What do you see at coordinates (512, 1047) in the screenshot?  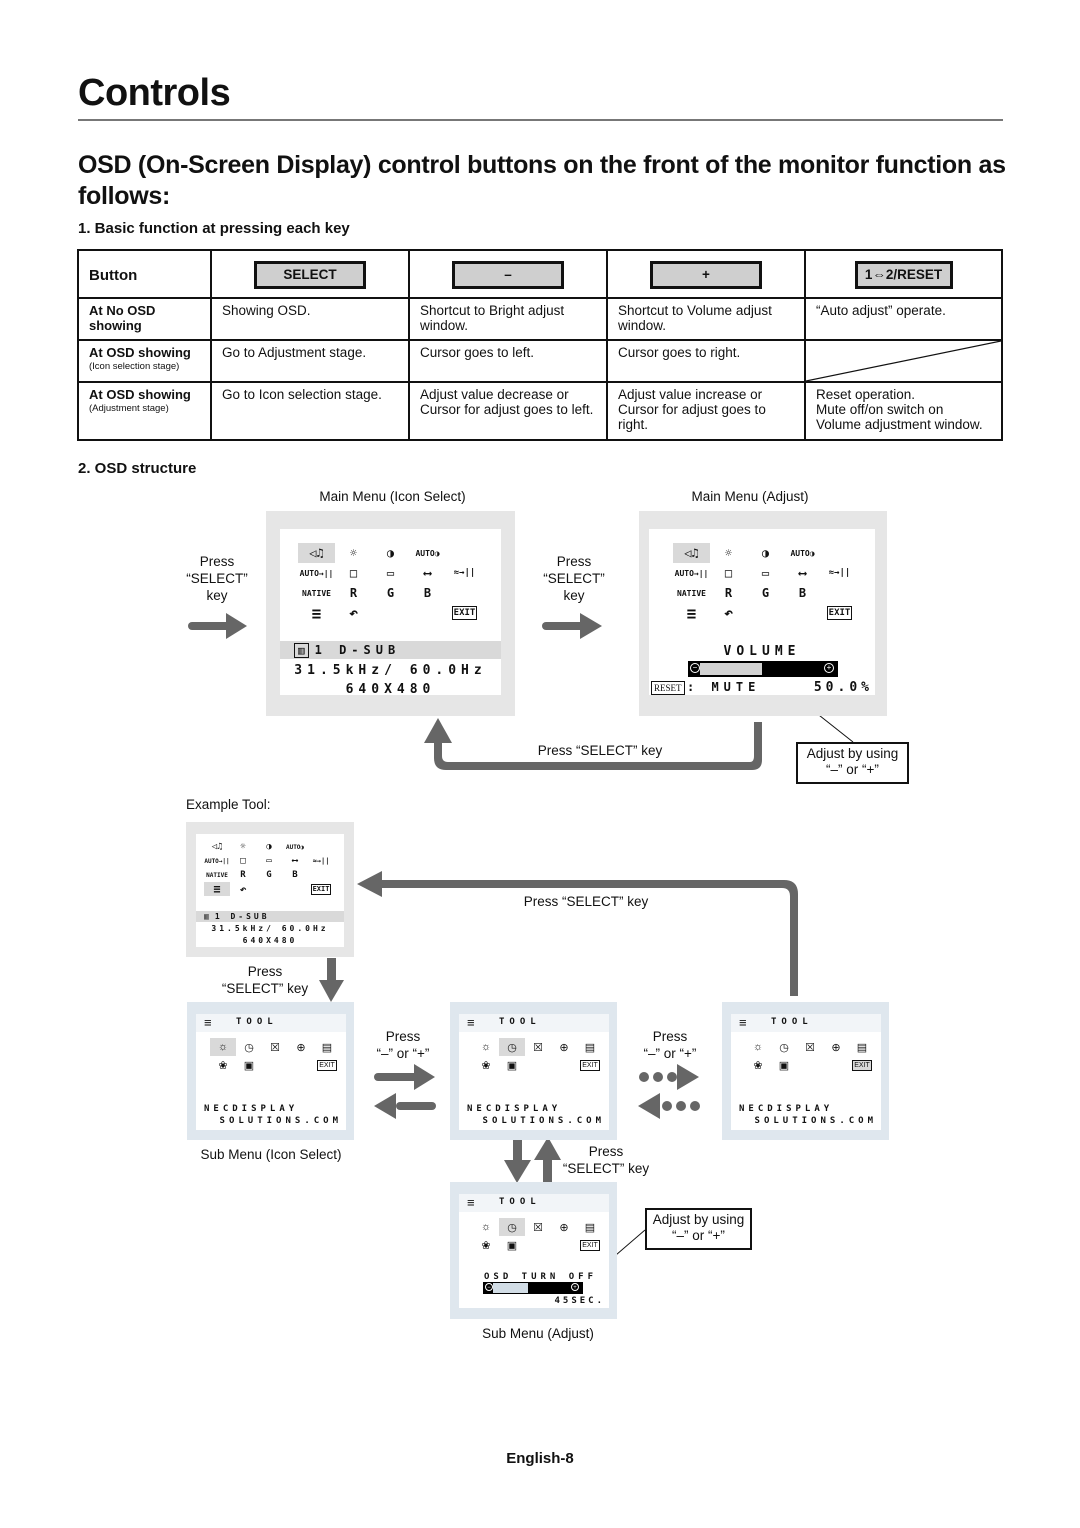 I see `off-timer-icon: ◷` at bounding box center [512, 1047].